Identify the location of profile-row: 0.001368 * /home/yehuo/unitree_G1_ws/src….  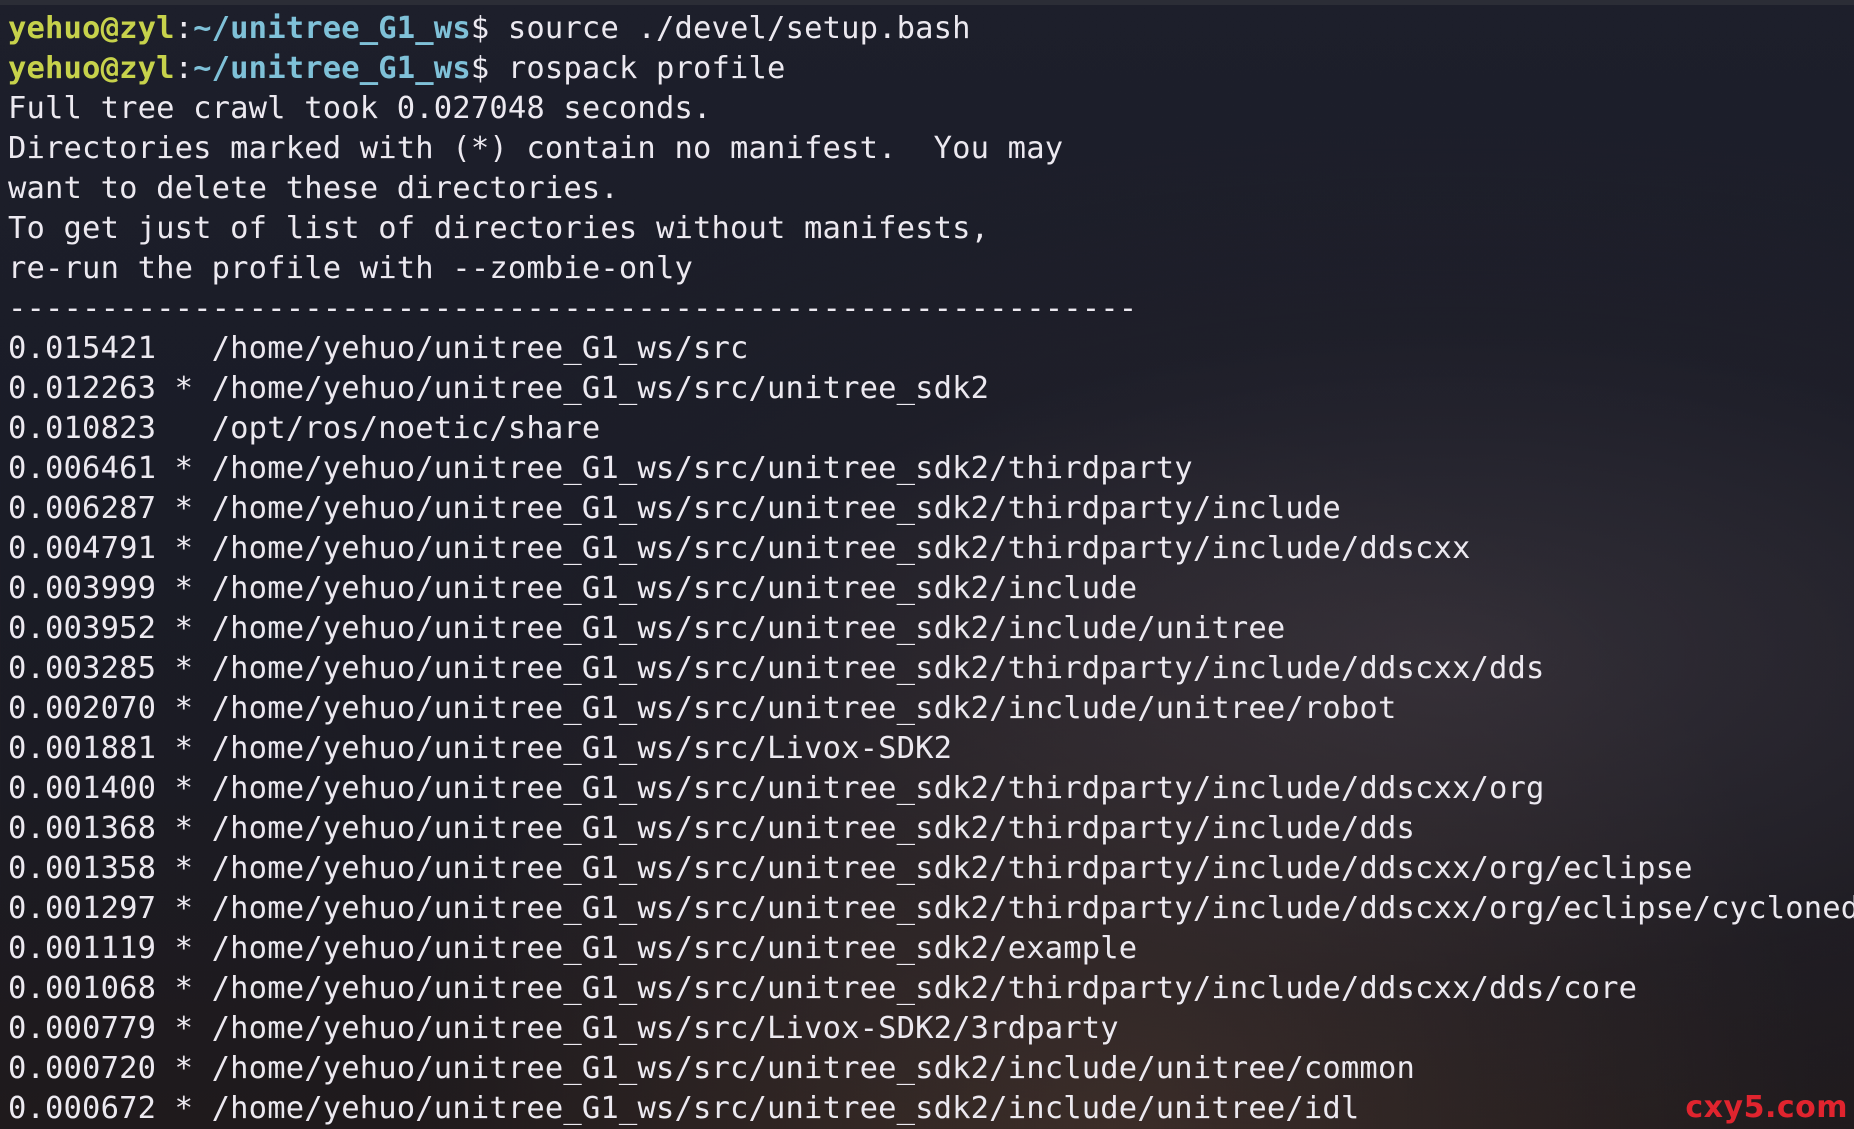
(931, 829).